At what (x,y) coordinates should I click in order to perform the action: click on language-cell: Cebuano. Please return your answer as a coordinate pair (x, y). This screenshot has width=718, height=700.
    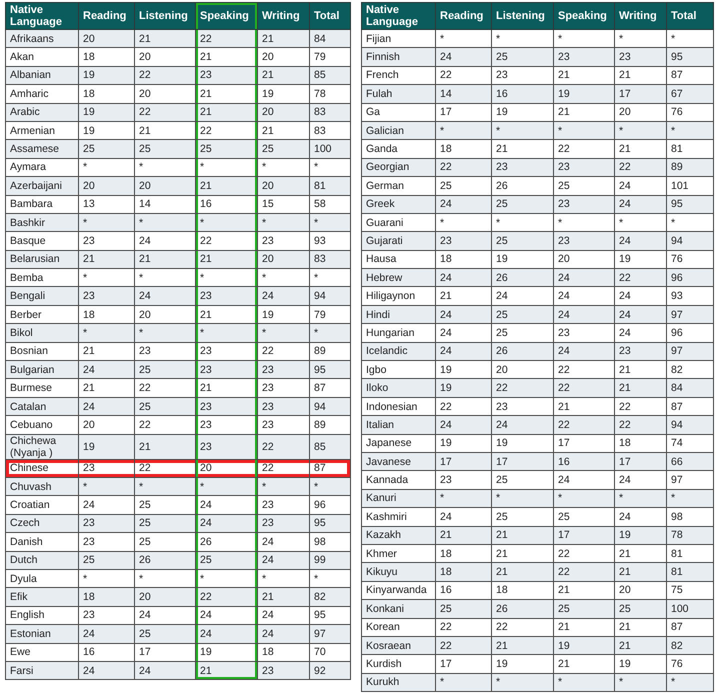
    Looking at the image, I should click on (42, 425).